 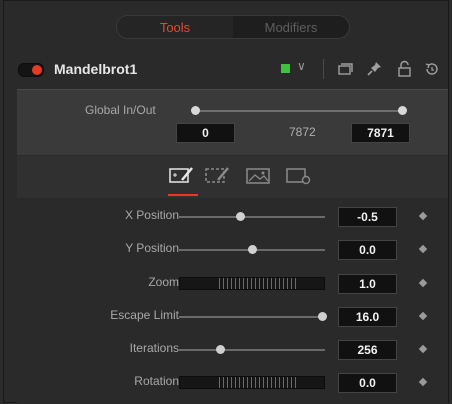 What do you see at coordinates (345, 69) in the screenshot?
I see `version-icon` at bounding box center [345, 69].